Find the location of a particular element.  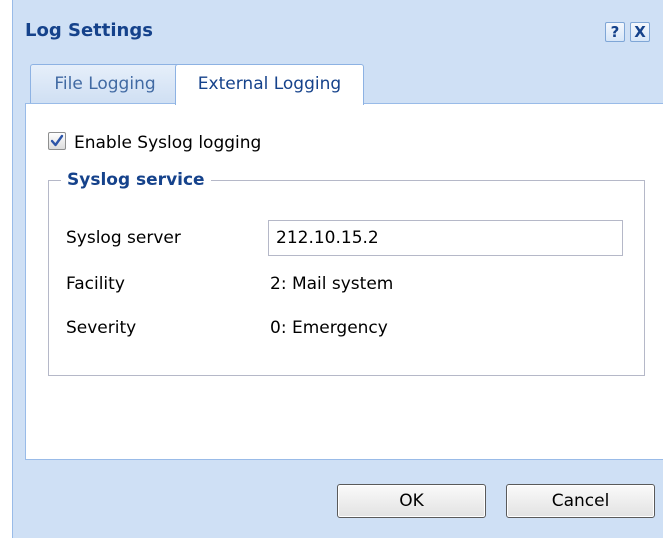

tab-file-logging: File Logging is located at coordinates (105, 84).